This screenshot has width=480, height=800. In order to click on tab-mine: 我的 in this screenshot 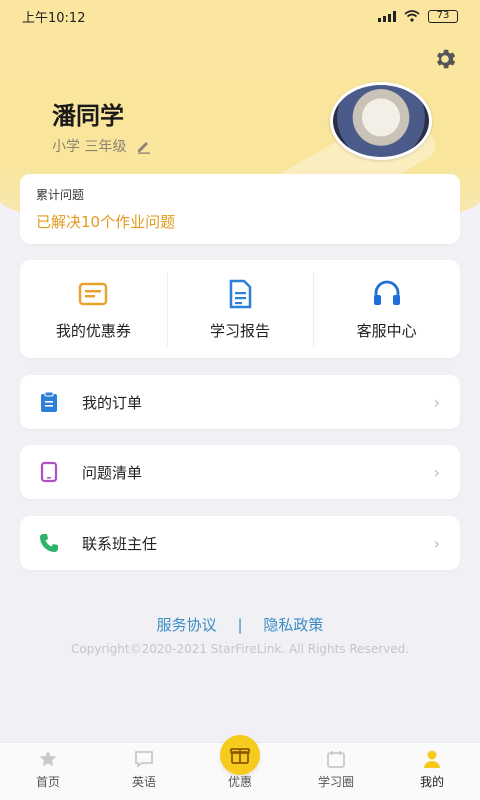, I will do `click(432, 771)`.